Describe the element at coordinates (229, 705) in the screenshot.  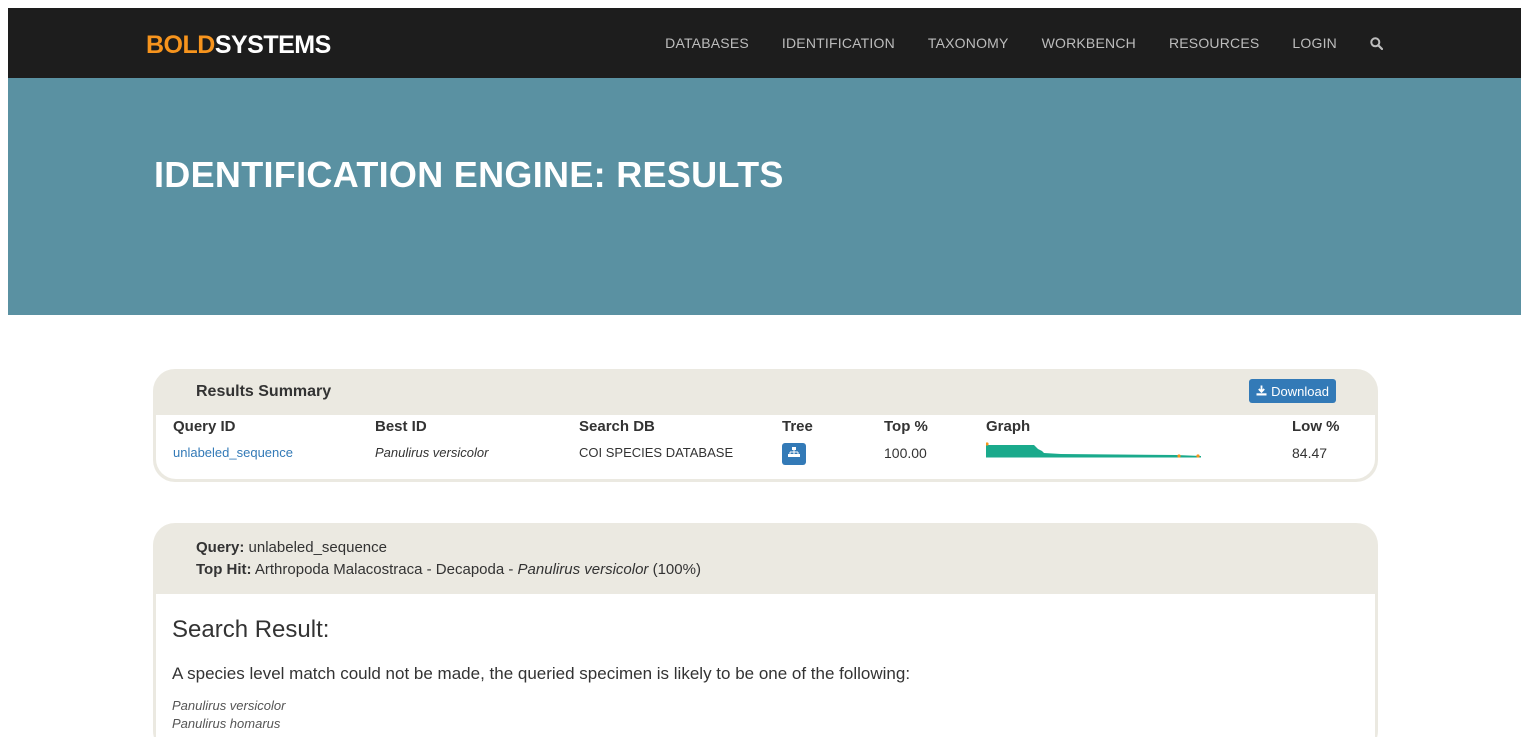
I see `species-item: Panulirus versicolor` at that location.